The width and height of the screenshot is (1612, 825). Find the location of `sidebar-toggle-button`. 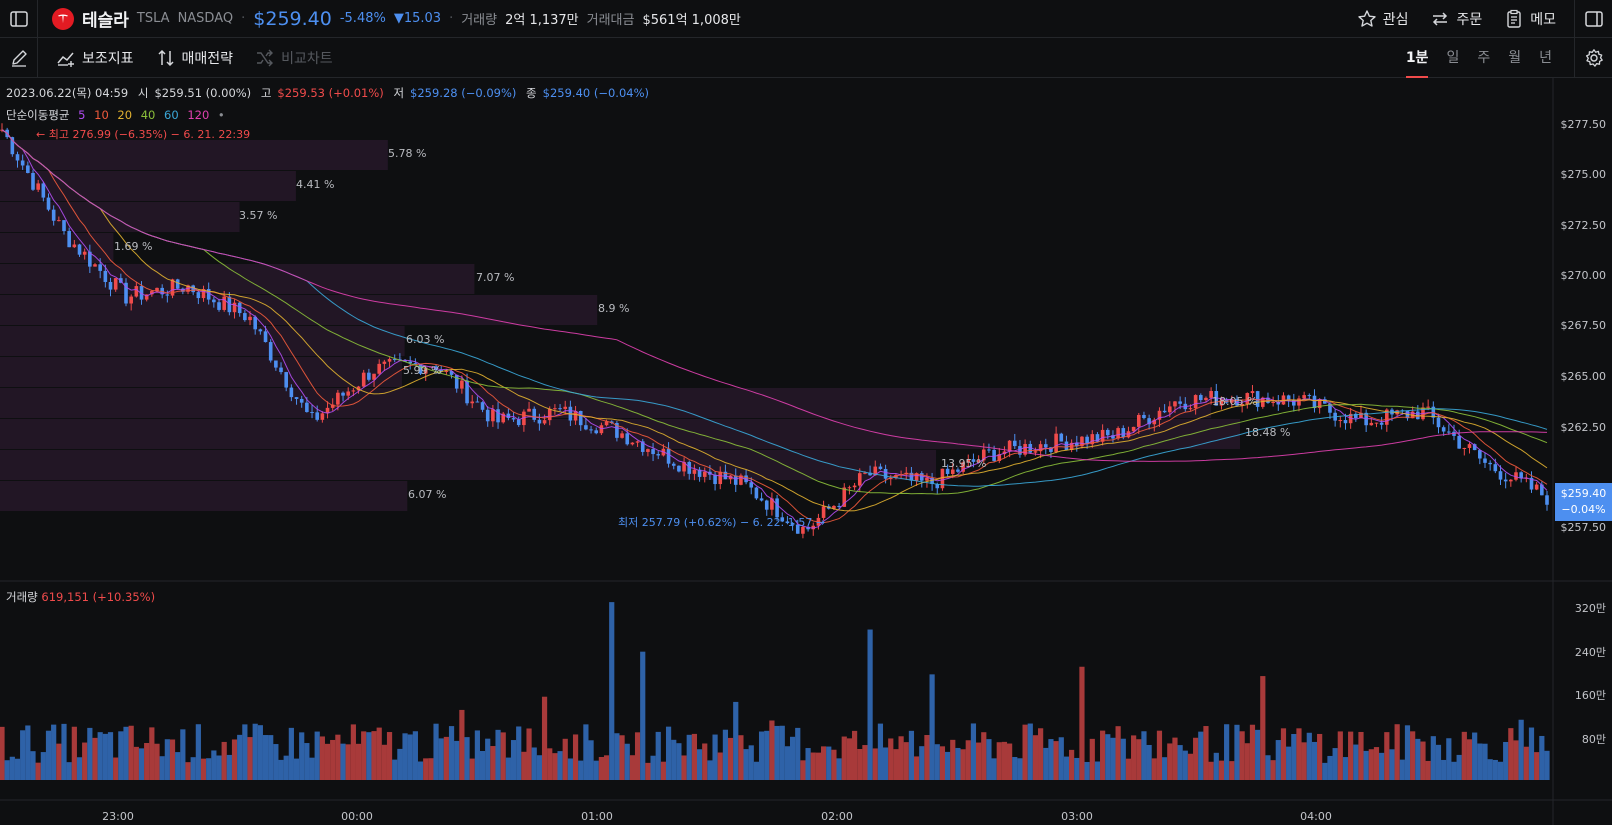

sidebar-toggle-button is located at coordinates (19, 19).